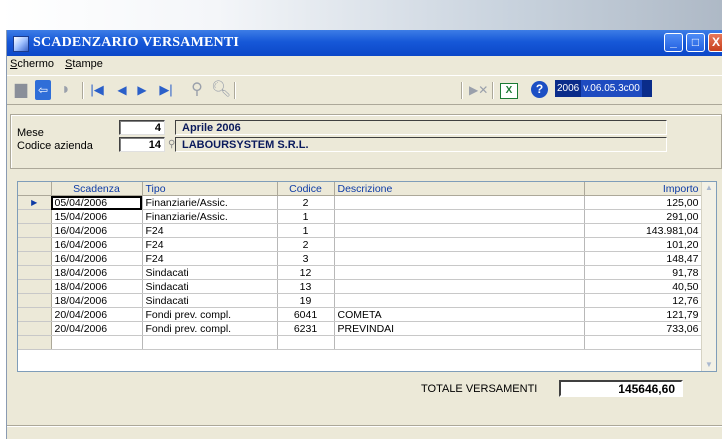  What do you see at coordinates (306, 286) in the screenshot?
I see `cell-codice: 13` at bounding box center [306, 286].